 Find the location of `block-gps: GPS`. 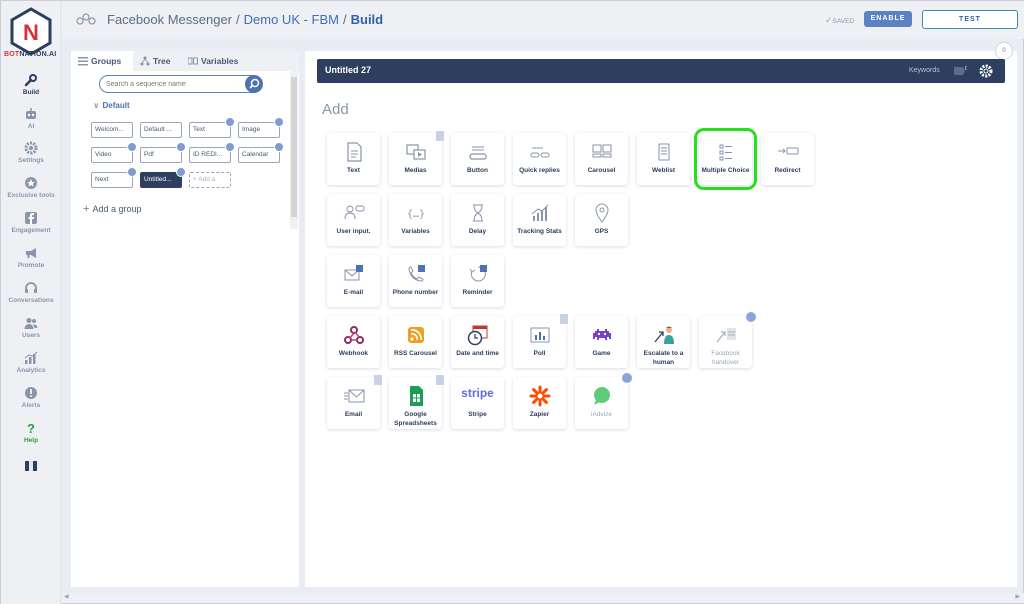

block-gps: GPS is located at coordinates (601, 220).